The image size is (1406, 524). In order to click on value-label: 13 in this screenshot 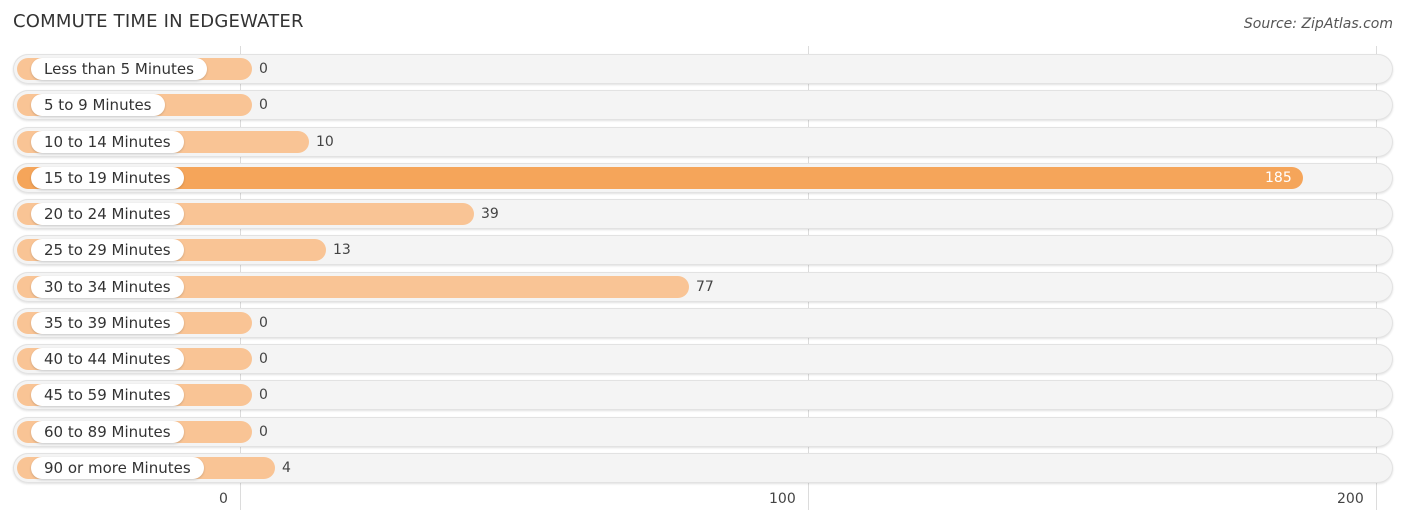, I will do `click(342, 250)`.